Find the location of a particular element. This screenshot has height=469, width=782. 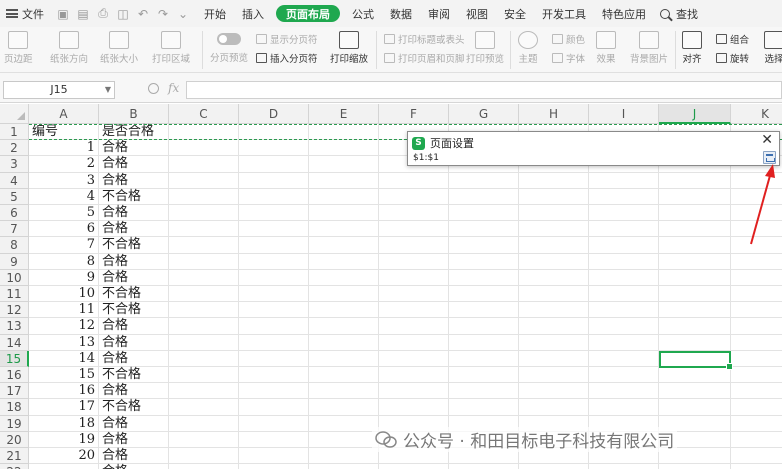

watermark: 公众号 · 和田目标电子科技有限公司 is located at coordinates (525, 439).